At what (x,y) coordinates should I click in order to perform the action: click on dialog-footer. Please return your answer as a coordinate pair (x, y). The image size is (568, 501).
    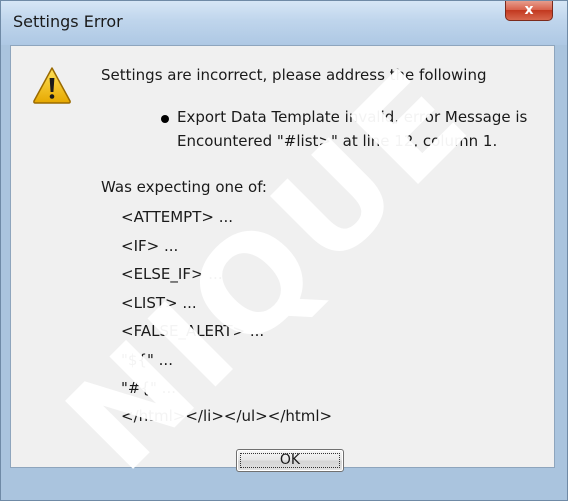
    Looking at the image, I should click on (284, 484).